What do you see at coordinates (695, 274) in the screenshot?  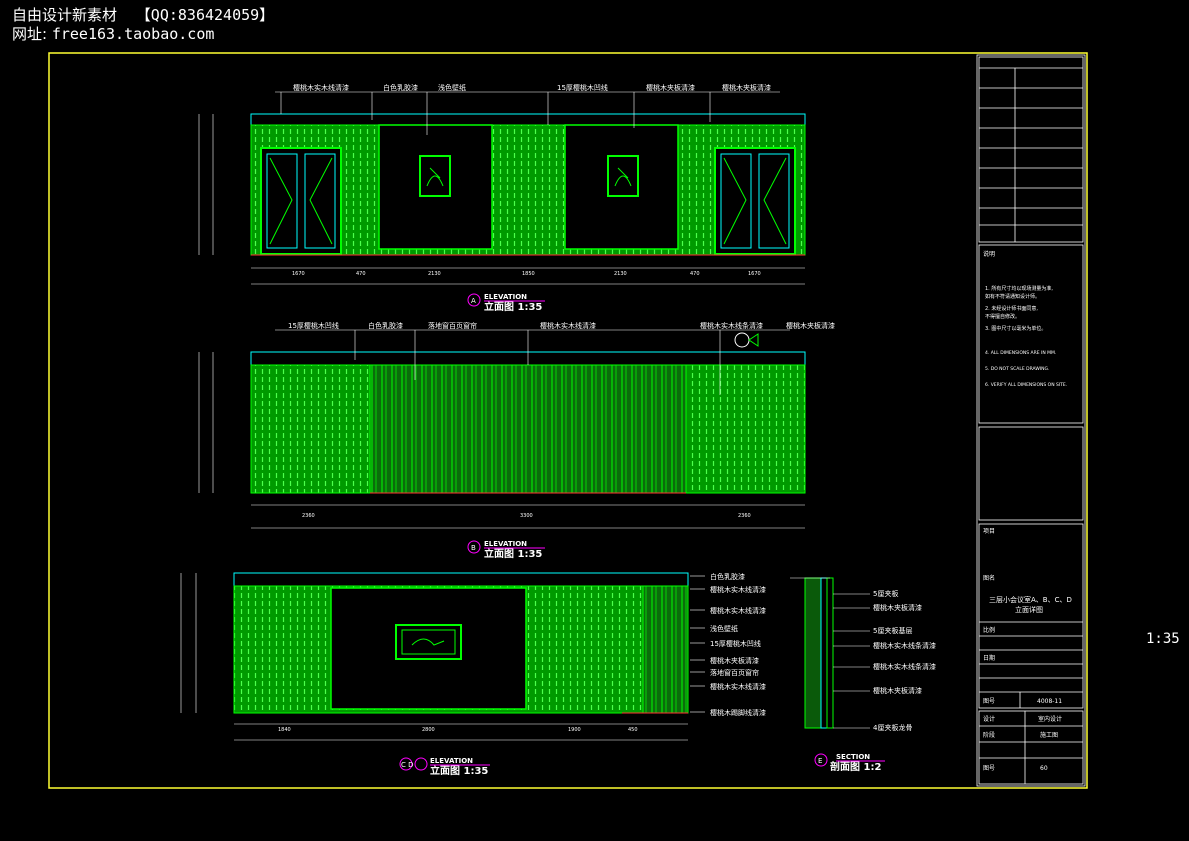 I see `dim-a-6: 470` at bounding box center [695, 274].